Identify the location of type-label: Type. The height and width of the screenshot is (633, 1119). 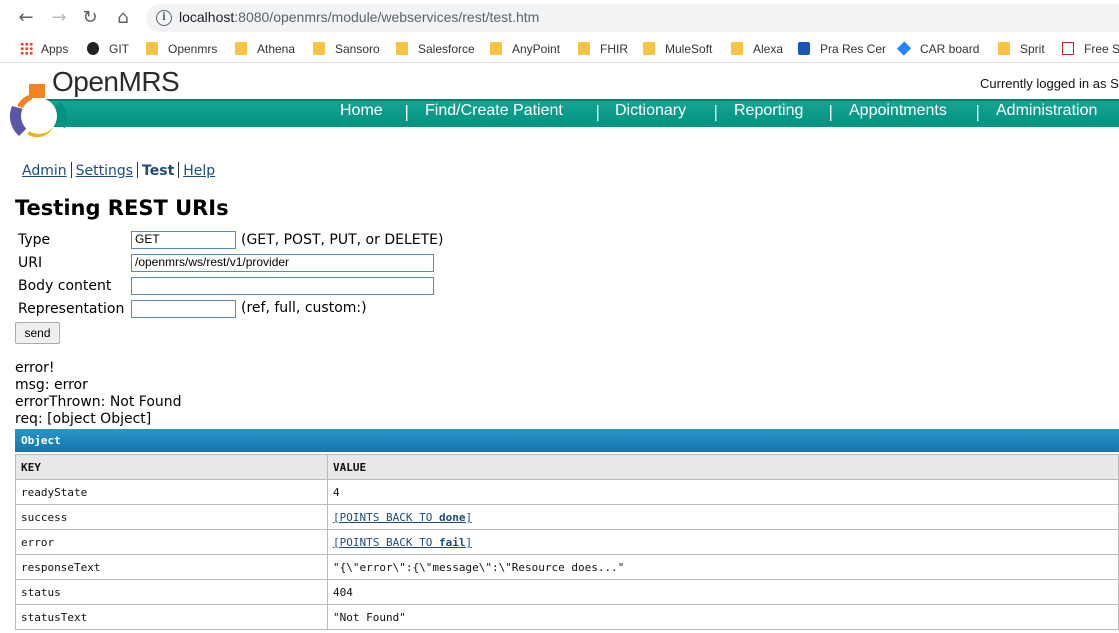
(34, 240).